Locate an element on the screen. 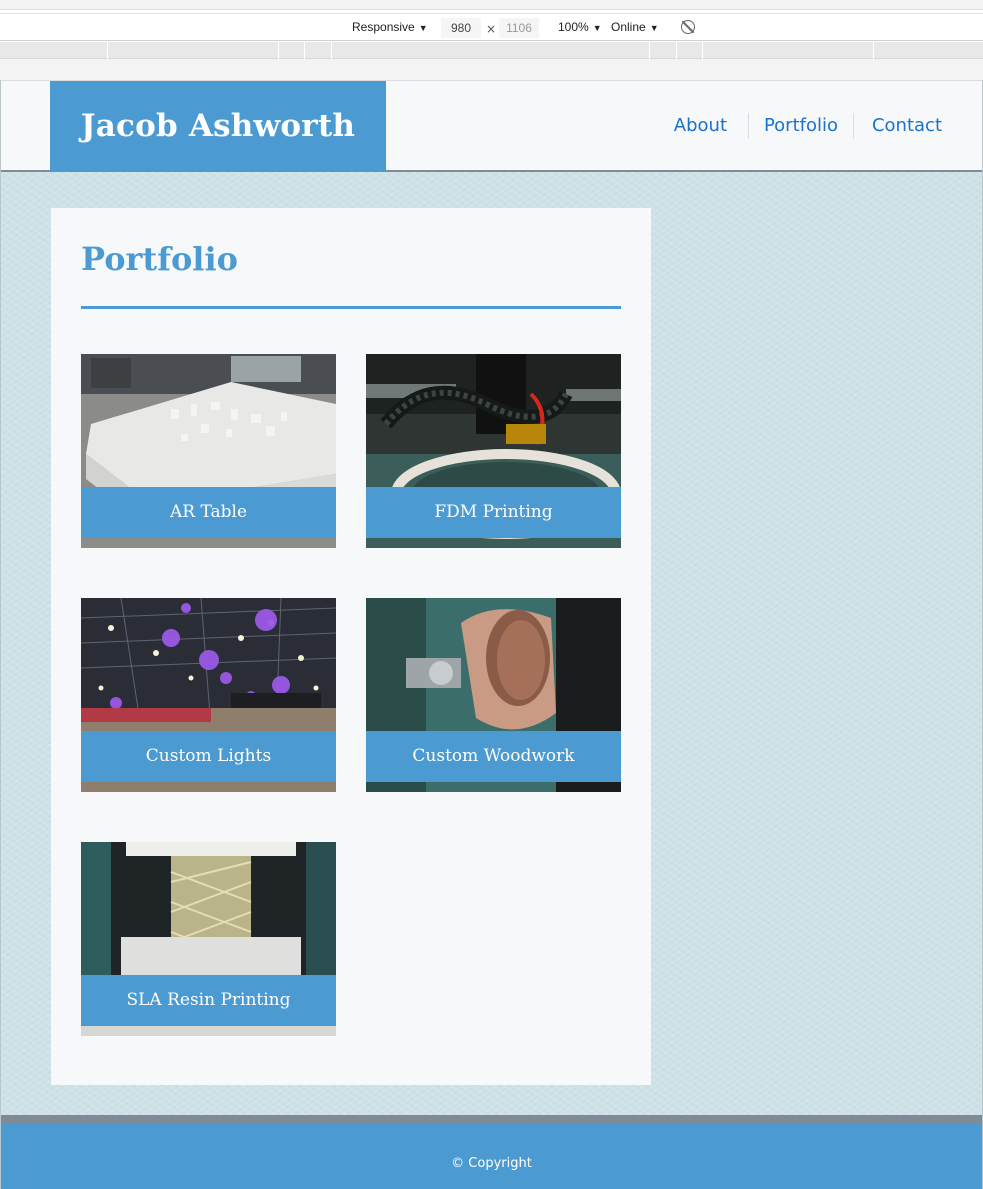  portfolio-item-custom-lights: Custom Lights is located at coordinates (208, 695).